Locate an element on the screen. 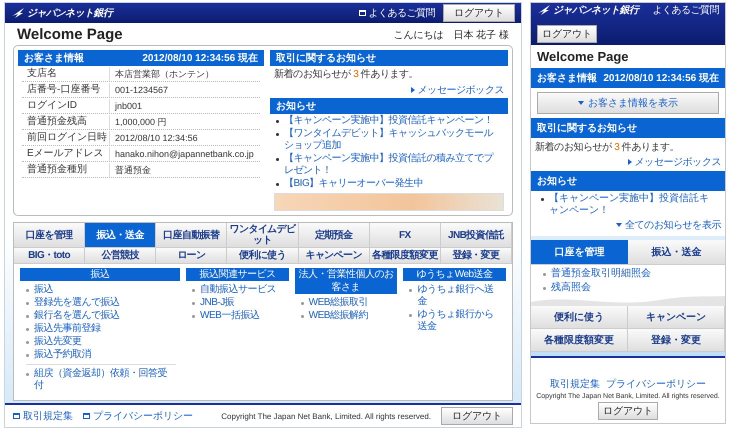  menu-link: WEB一括振込 is located at coordinates (230, 316).